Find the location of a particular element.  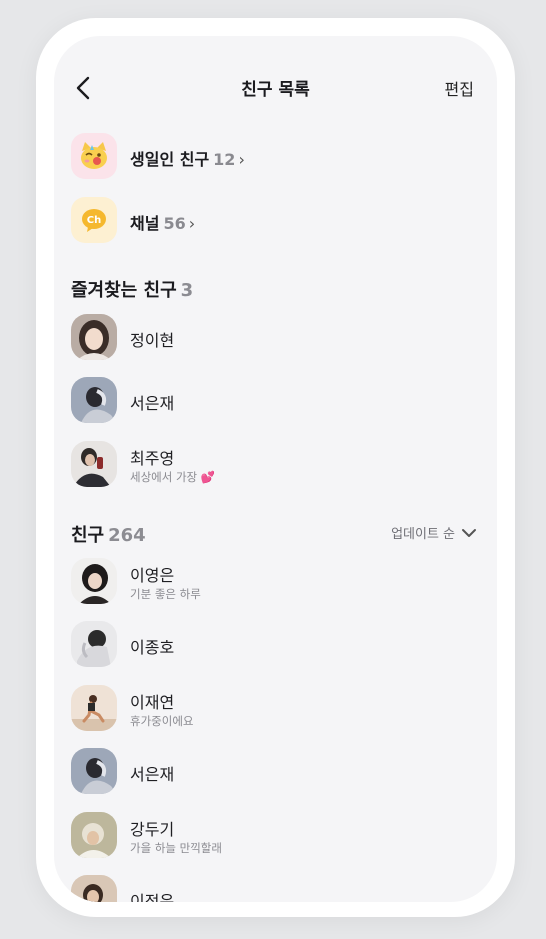

list-item-friend: 서은재 is located at coordinates (275, 772).